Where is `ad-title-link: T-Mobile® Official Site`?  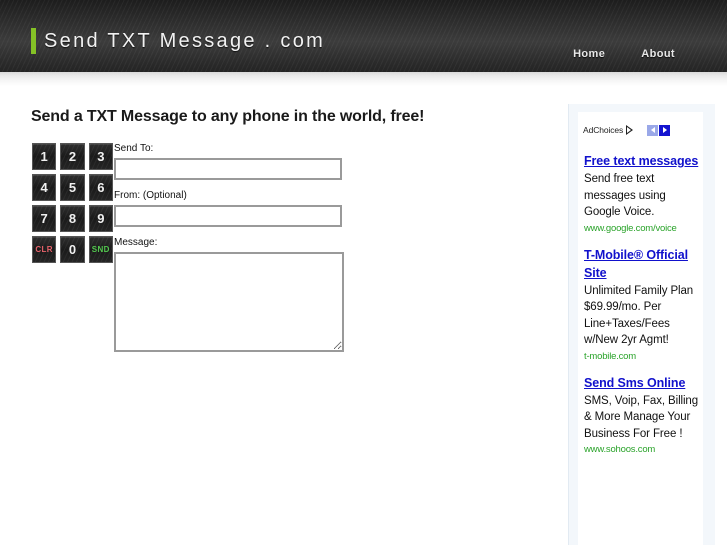
ad-title-link: T-Mobile® Official Site is located at coordinates (641, 264).